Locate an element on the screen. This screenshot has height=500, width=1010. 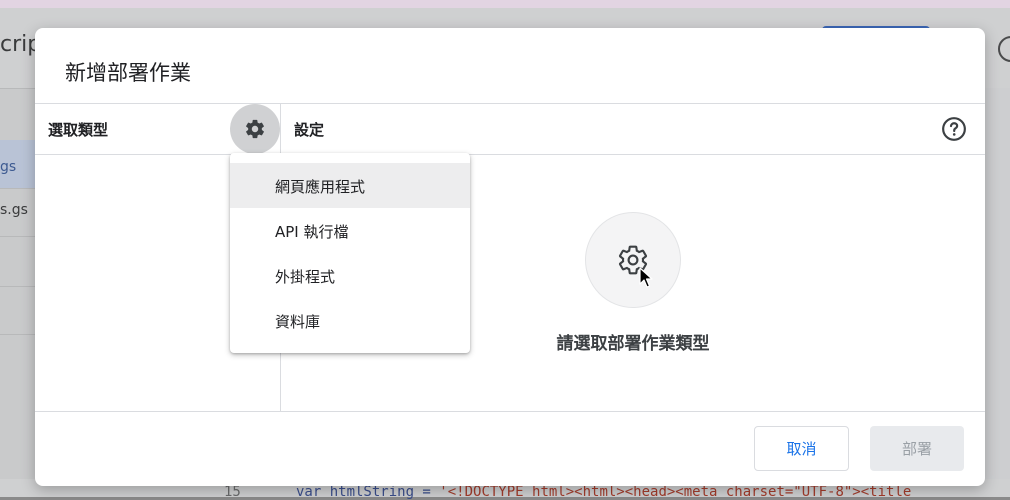
select-type-button is located at coordinates (255, 129).